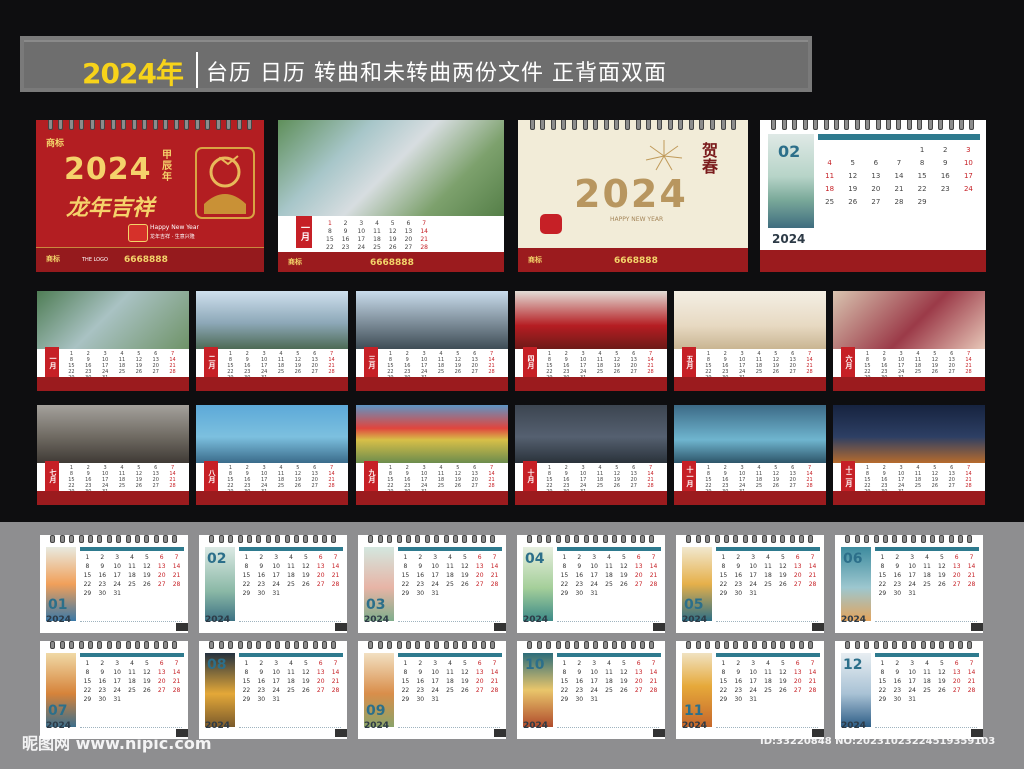  I want to click on cover-footer-logo: THE LOGO, so click(95, 260).